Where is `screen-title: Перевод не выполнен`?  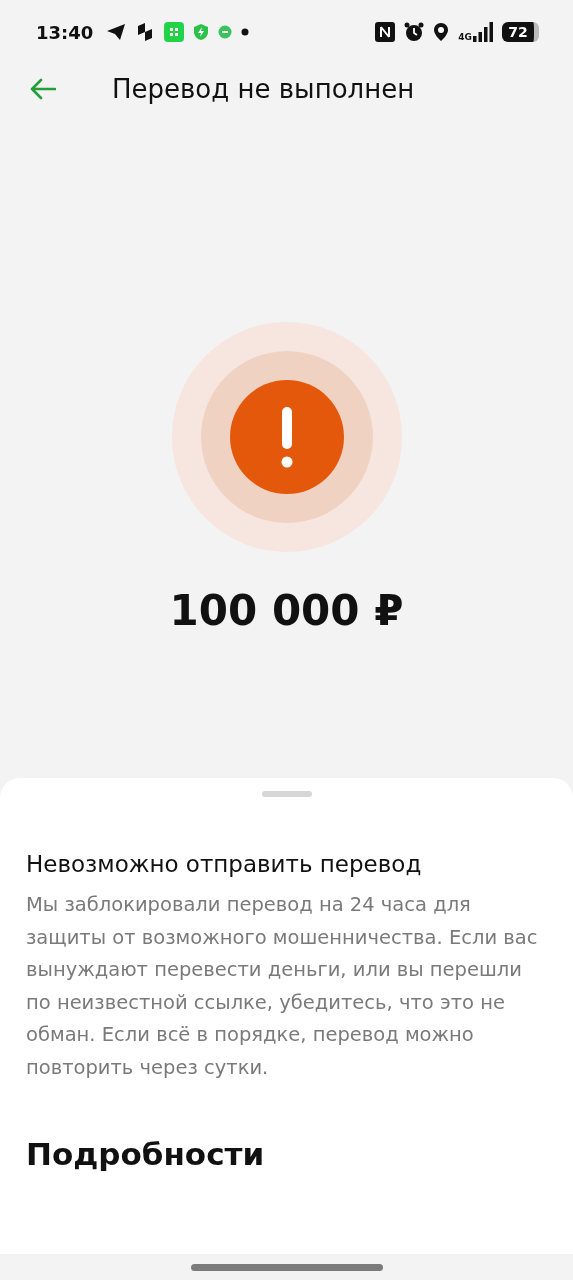 screen-title: Перевод не выполнен is located at coordinates (263, 89).